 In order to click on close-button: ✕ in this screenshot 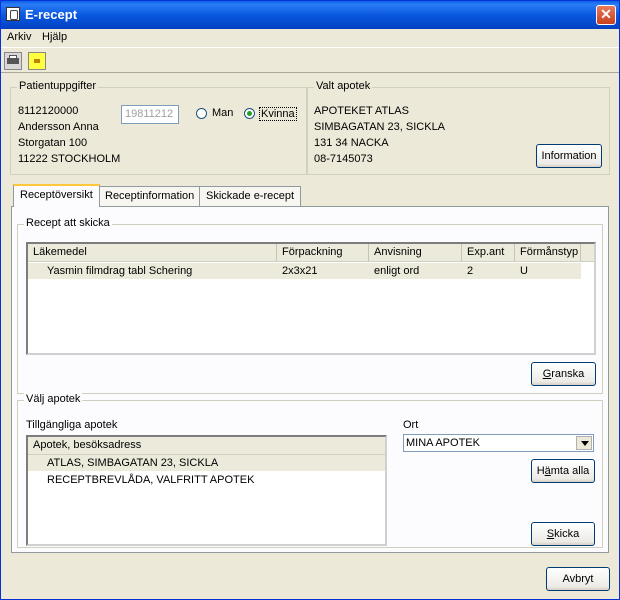, I will do `click(606, 15)`.